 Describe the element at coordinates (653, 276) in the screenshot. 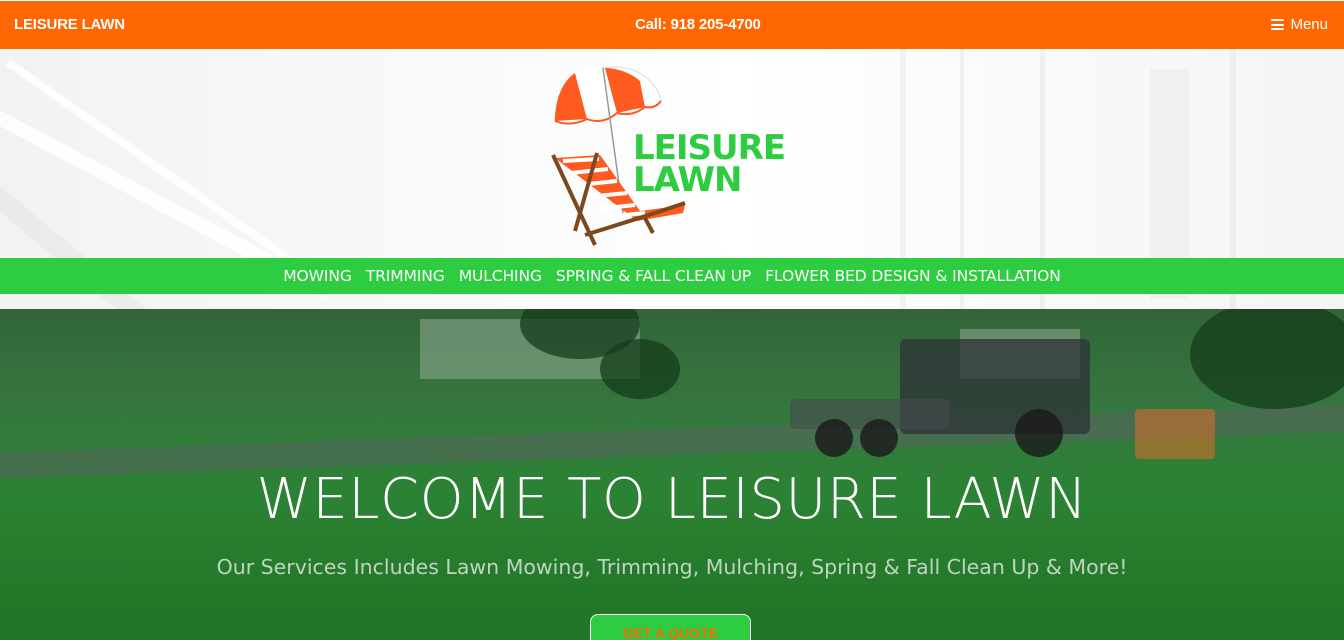

I see `nav-item-spring-fall-clean-up: SPRING & FALL CLEAN UP` at that location.